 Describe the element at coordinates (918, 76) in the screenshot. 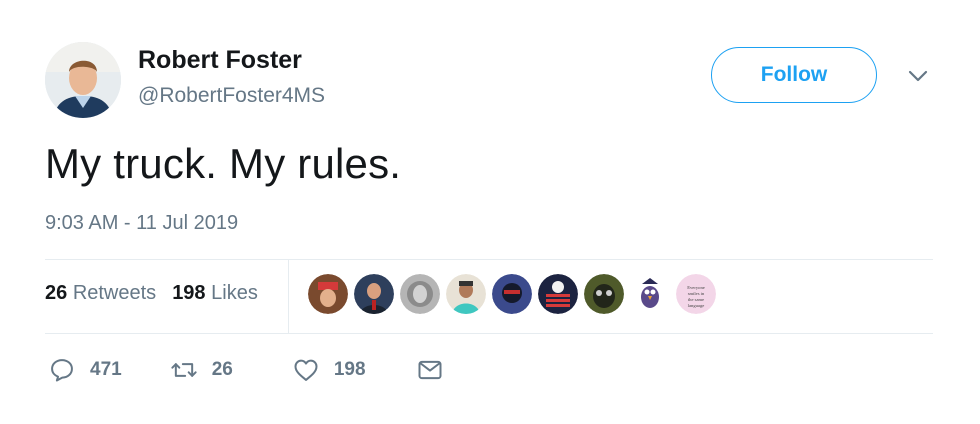

I see `chevron-down-icon` at that location.